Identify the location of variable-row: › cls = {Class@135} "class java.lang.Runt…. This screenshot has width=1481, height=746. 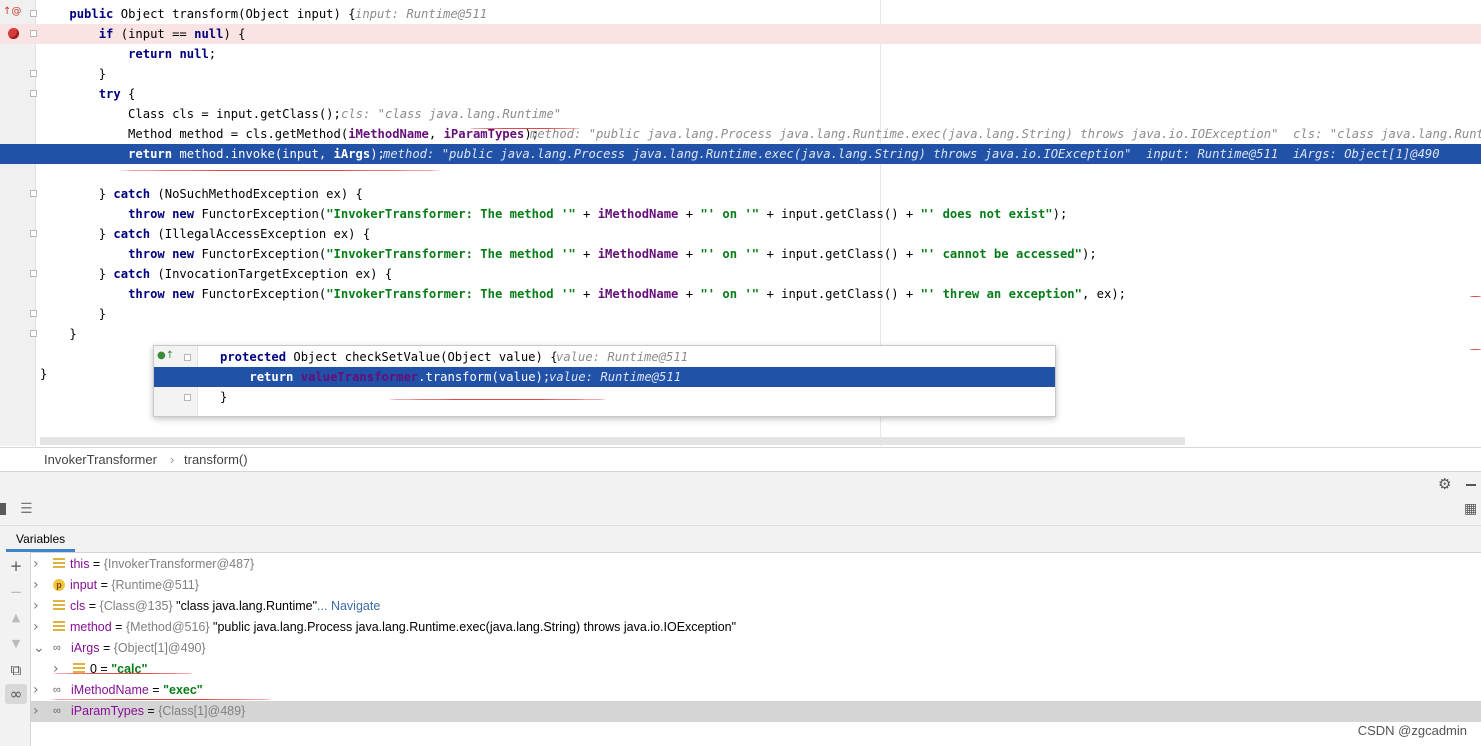
(756, 606).